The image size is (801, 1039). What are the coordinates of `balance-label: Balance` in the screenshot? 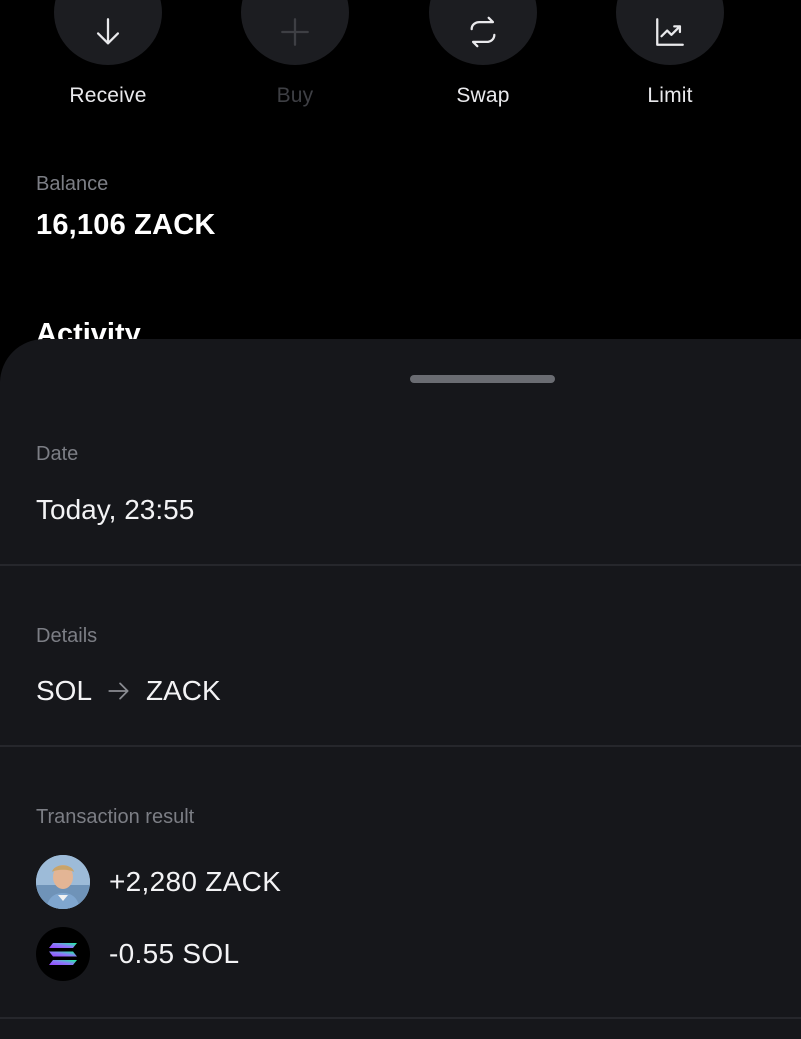 It's located at (72, 184).